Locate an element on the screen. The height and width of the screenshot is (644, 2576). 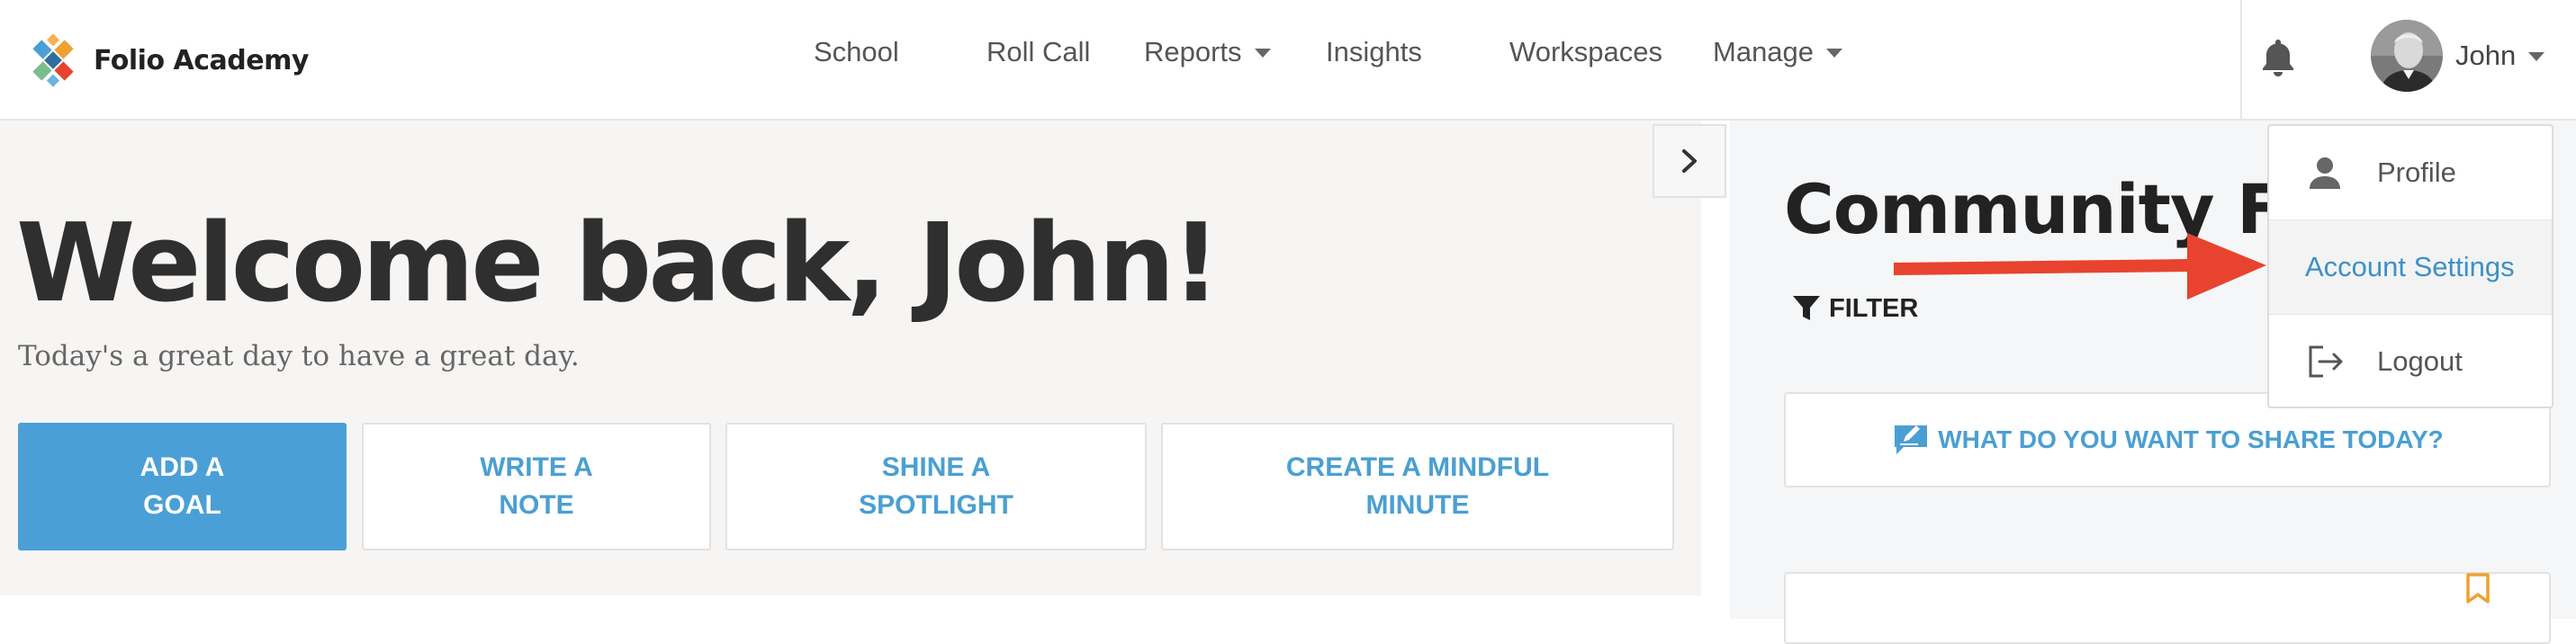
chevron-right-icon is located at coordinates (1689, 161).